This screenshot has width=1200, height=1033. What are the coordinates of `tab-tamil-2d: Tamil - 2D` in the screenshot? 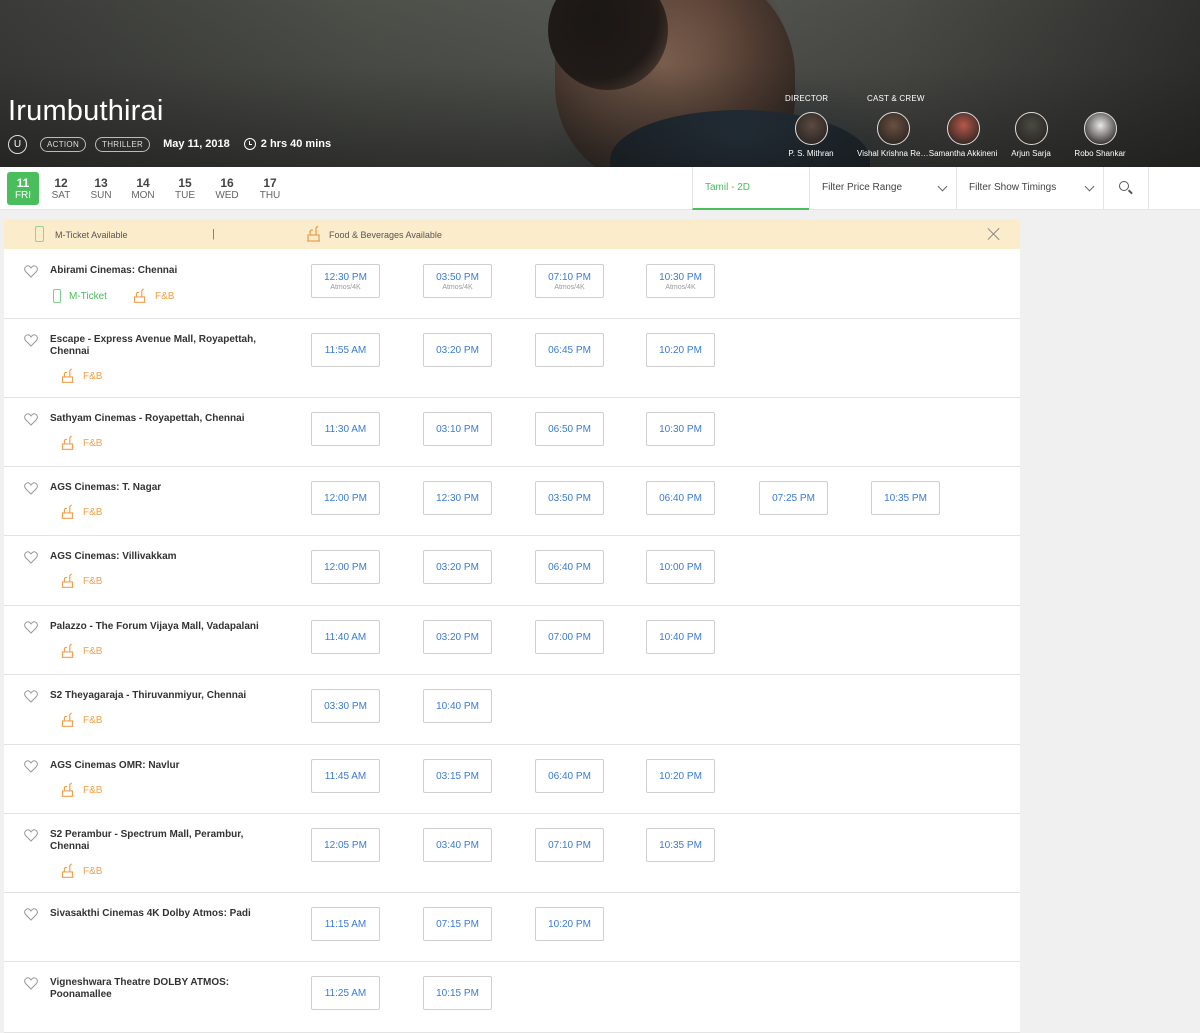 It's located at (750, 188).